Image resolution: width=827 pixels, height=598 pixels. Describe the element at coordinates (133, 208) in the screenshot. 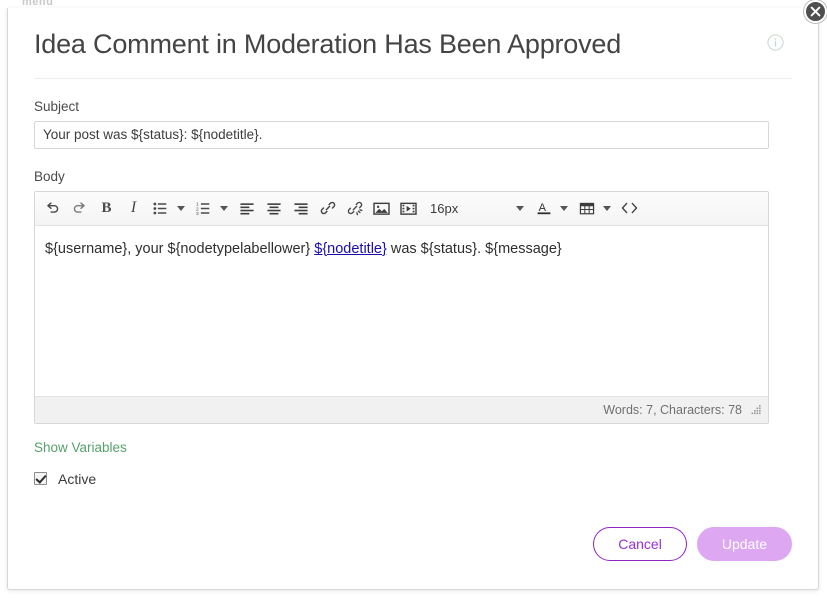

I see `italic-button: I` at that location.